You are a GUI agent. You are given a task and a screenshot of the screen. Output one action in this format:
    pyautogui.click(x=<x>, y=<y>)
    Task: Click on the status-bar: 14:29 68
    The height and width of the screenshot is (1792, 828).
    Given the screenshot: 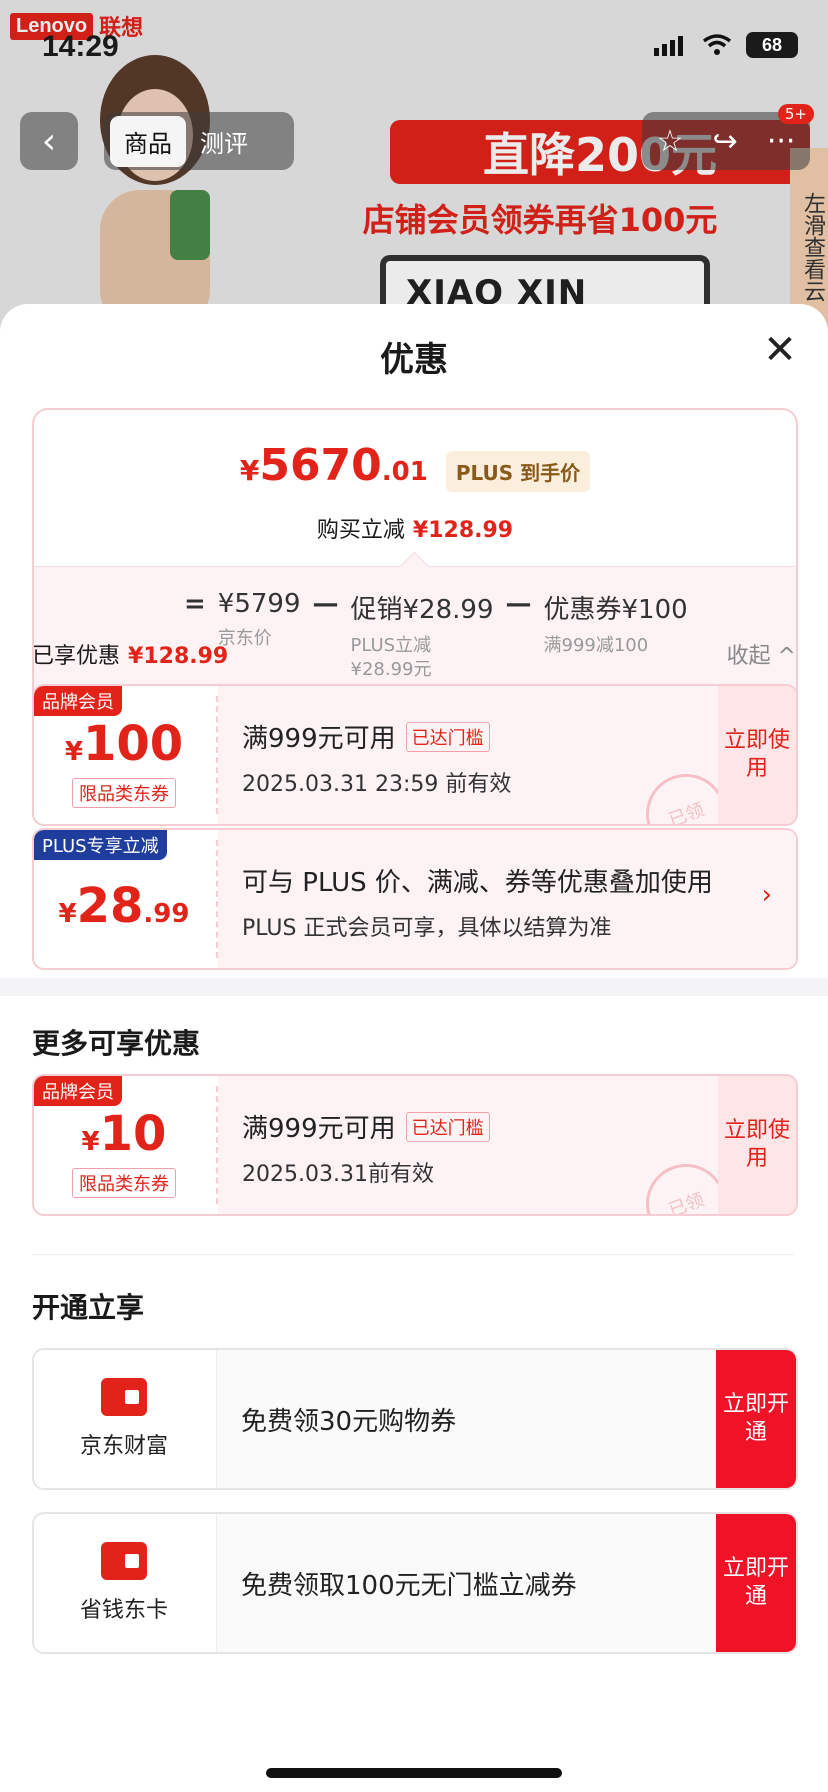 What is the action you would take?
    pyautogui.click(x=414, y=45)
    